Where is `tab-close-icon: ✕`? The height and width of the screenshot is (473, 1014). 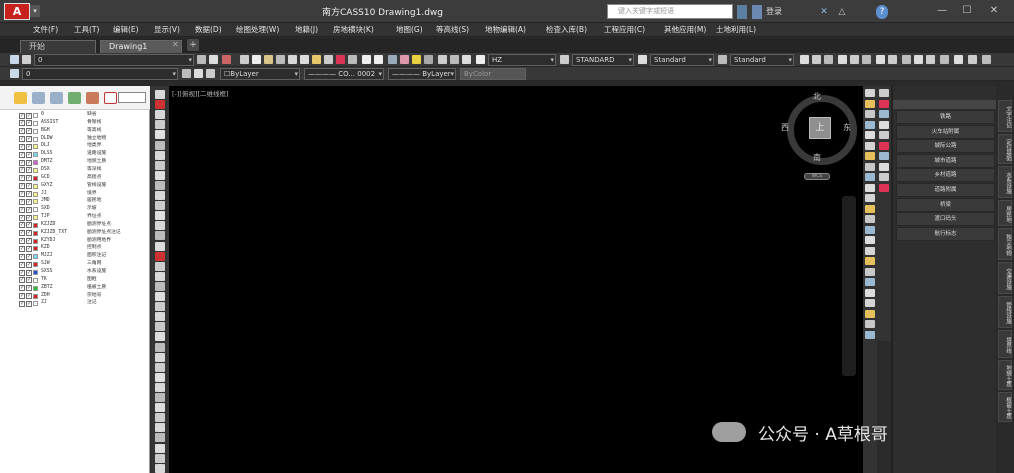
tab-close-icon: ✕ is located at coordinates (175, 44).